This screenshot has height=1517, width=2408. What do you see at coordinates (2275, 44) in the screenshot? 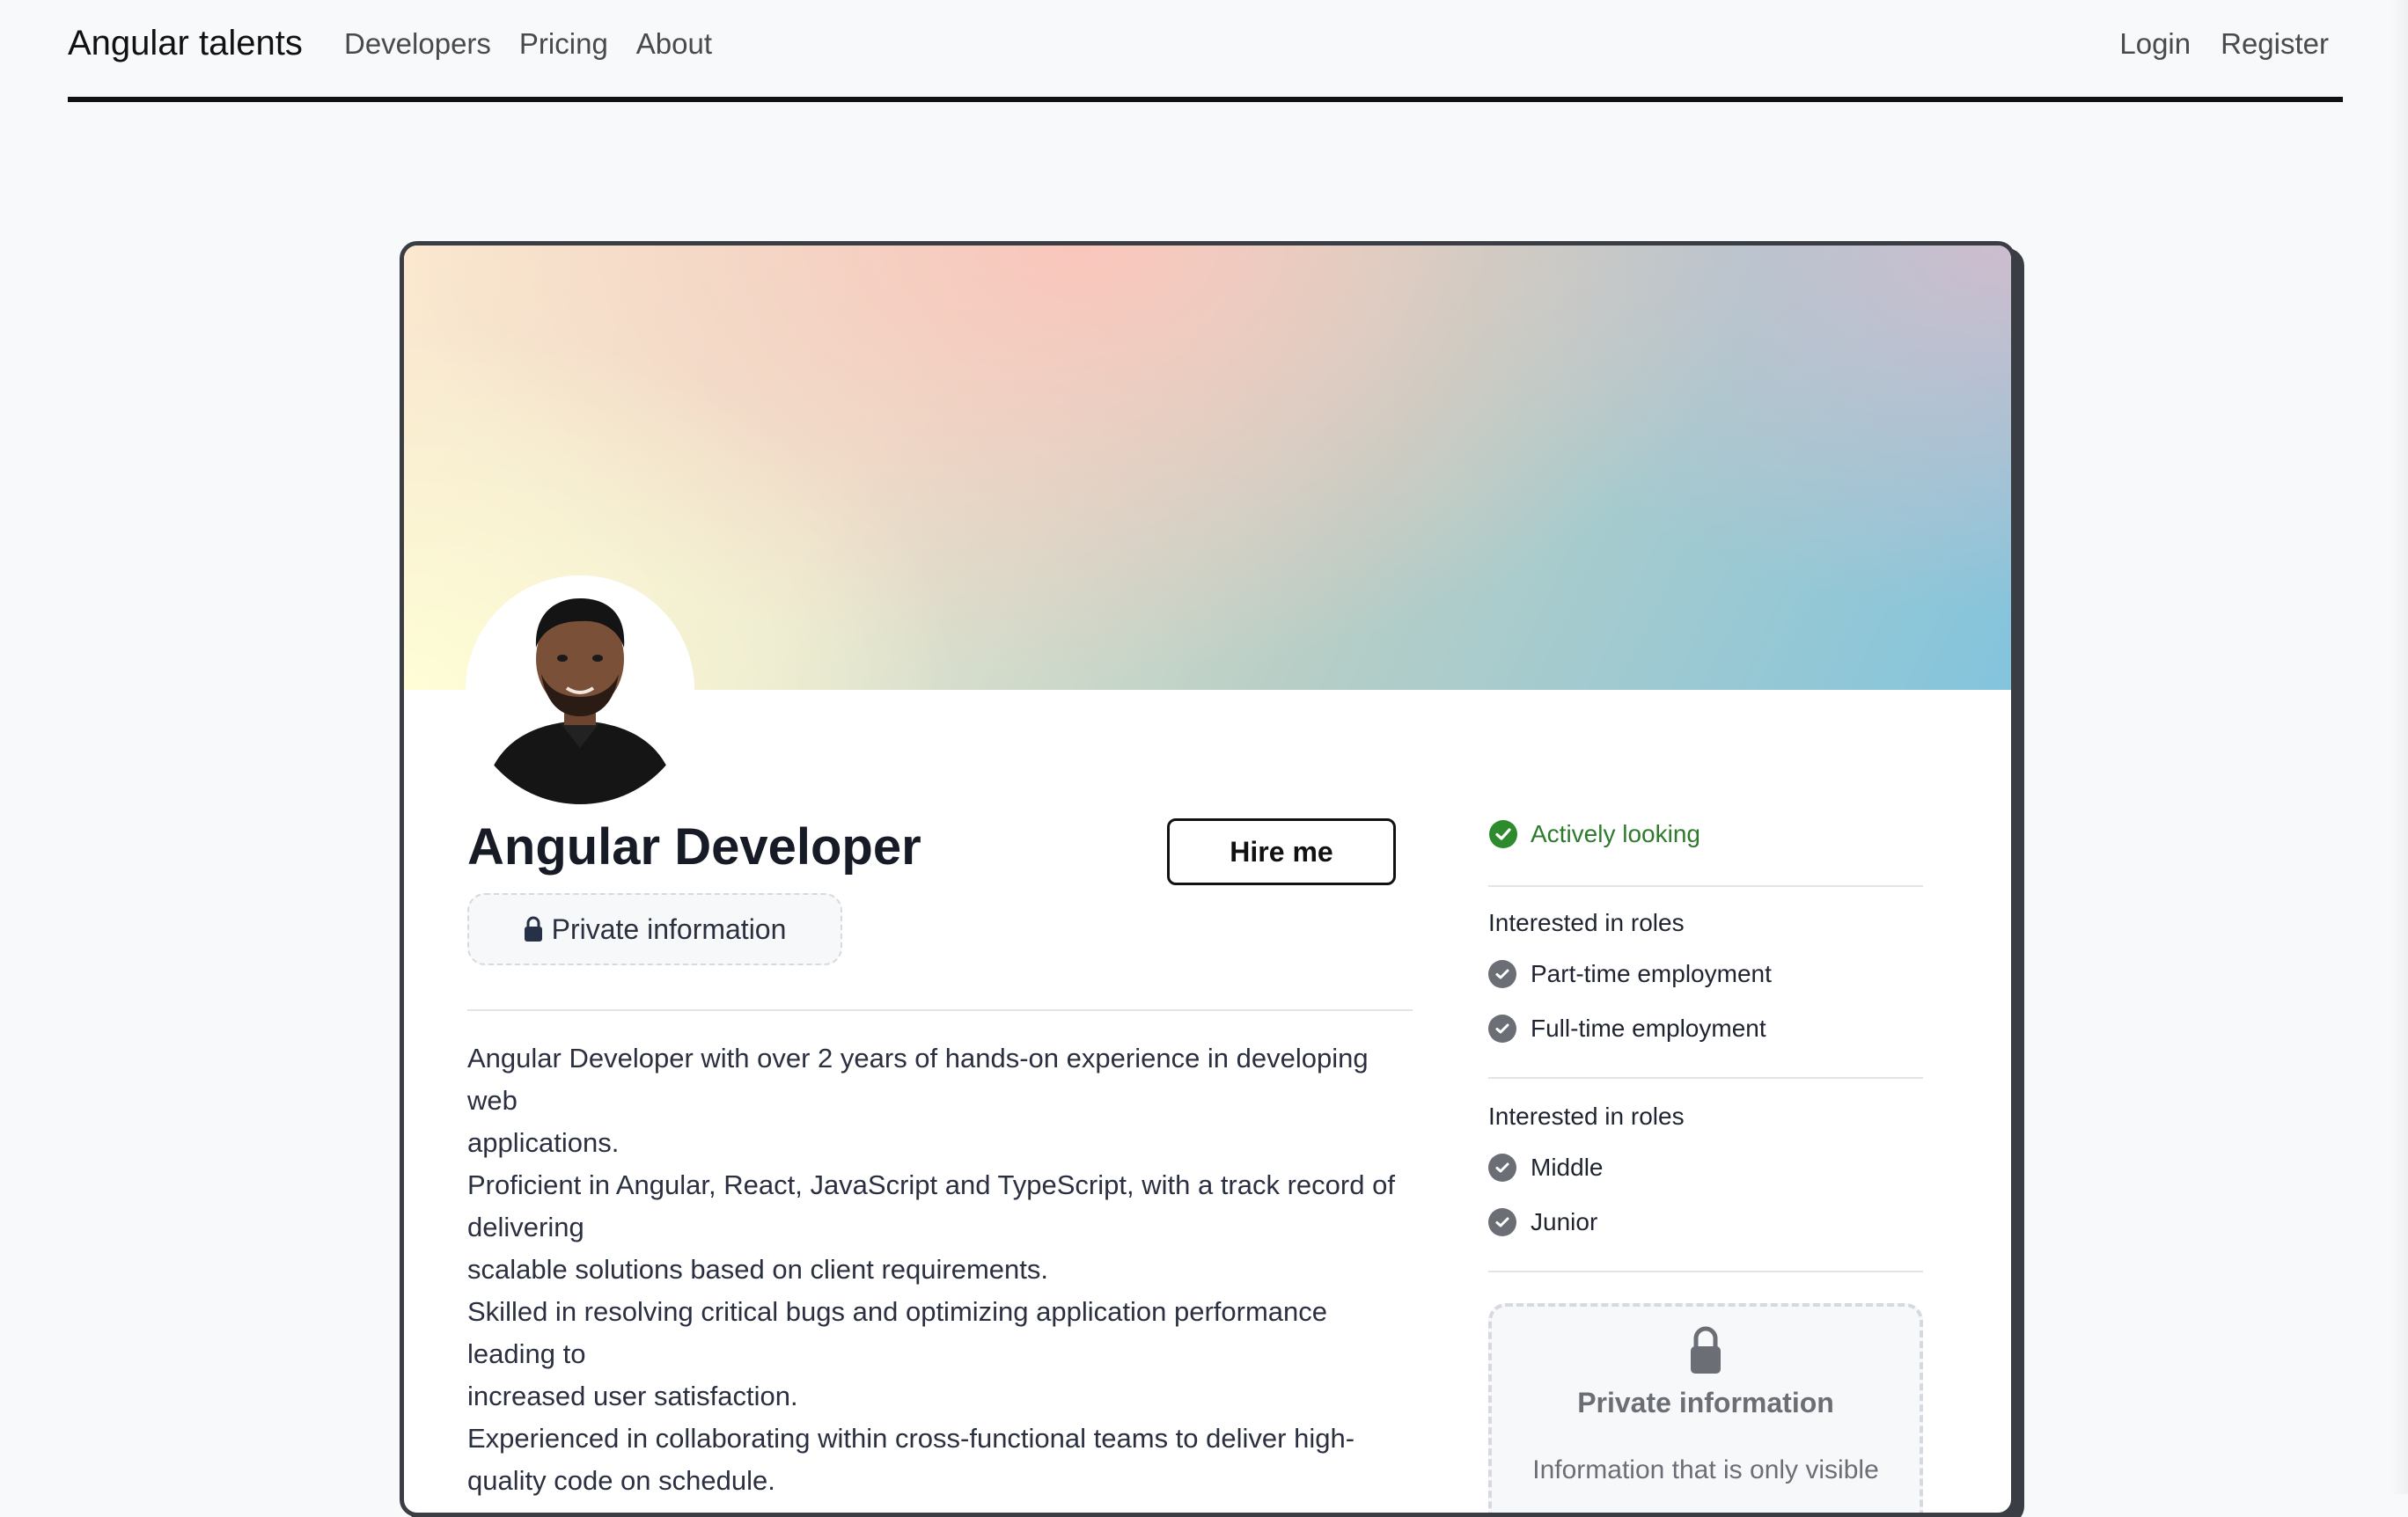
I see `register-link: Register` at bounding box center [2275, 44].